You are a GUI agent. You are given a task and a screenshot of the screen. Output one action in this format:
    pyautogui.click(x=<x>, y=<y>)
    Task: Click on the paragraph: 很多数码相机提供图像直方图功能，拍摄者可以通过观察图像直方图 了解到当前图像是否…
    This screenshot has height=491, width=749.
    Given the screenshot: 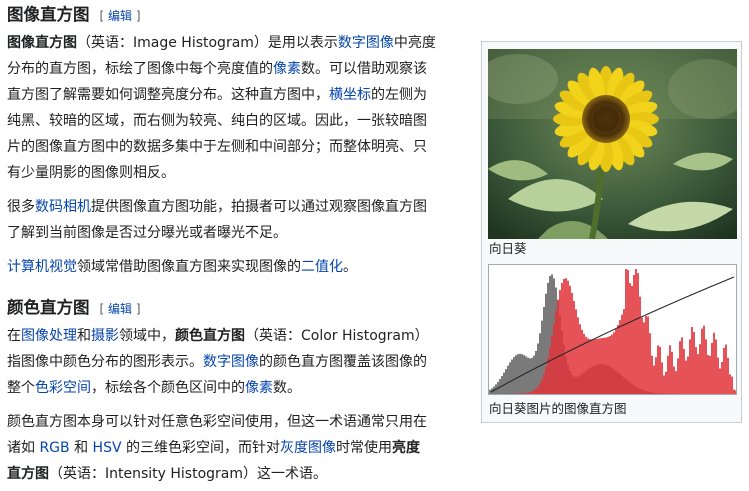 What is the action you would take?
    pyautogui.click(x=217, y=220)
    